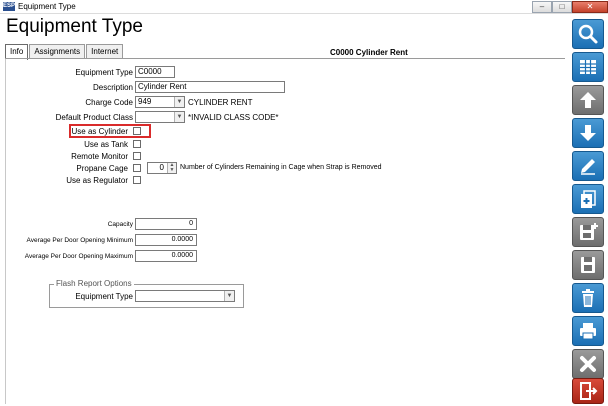  I want to click on edit-button, so click(588, 166).